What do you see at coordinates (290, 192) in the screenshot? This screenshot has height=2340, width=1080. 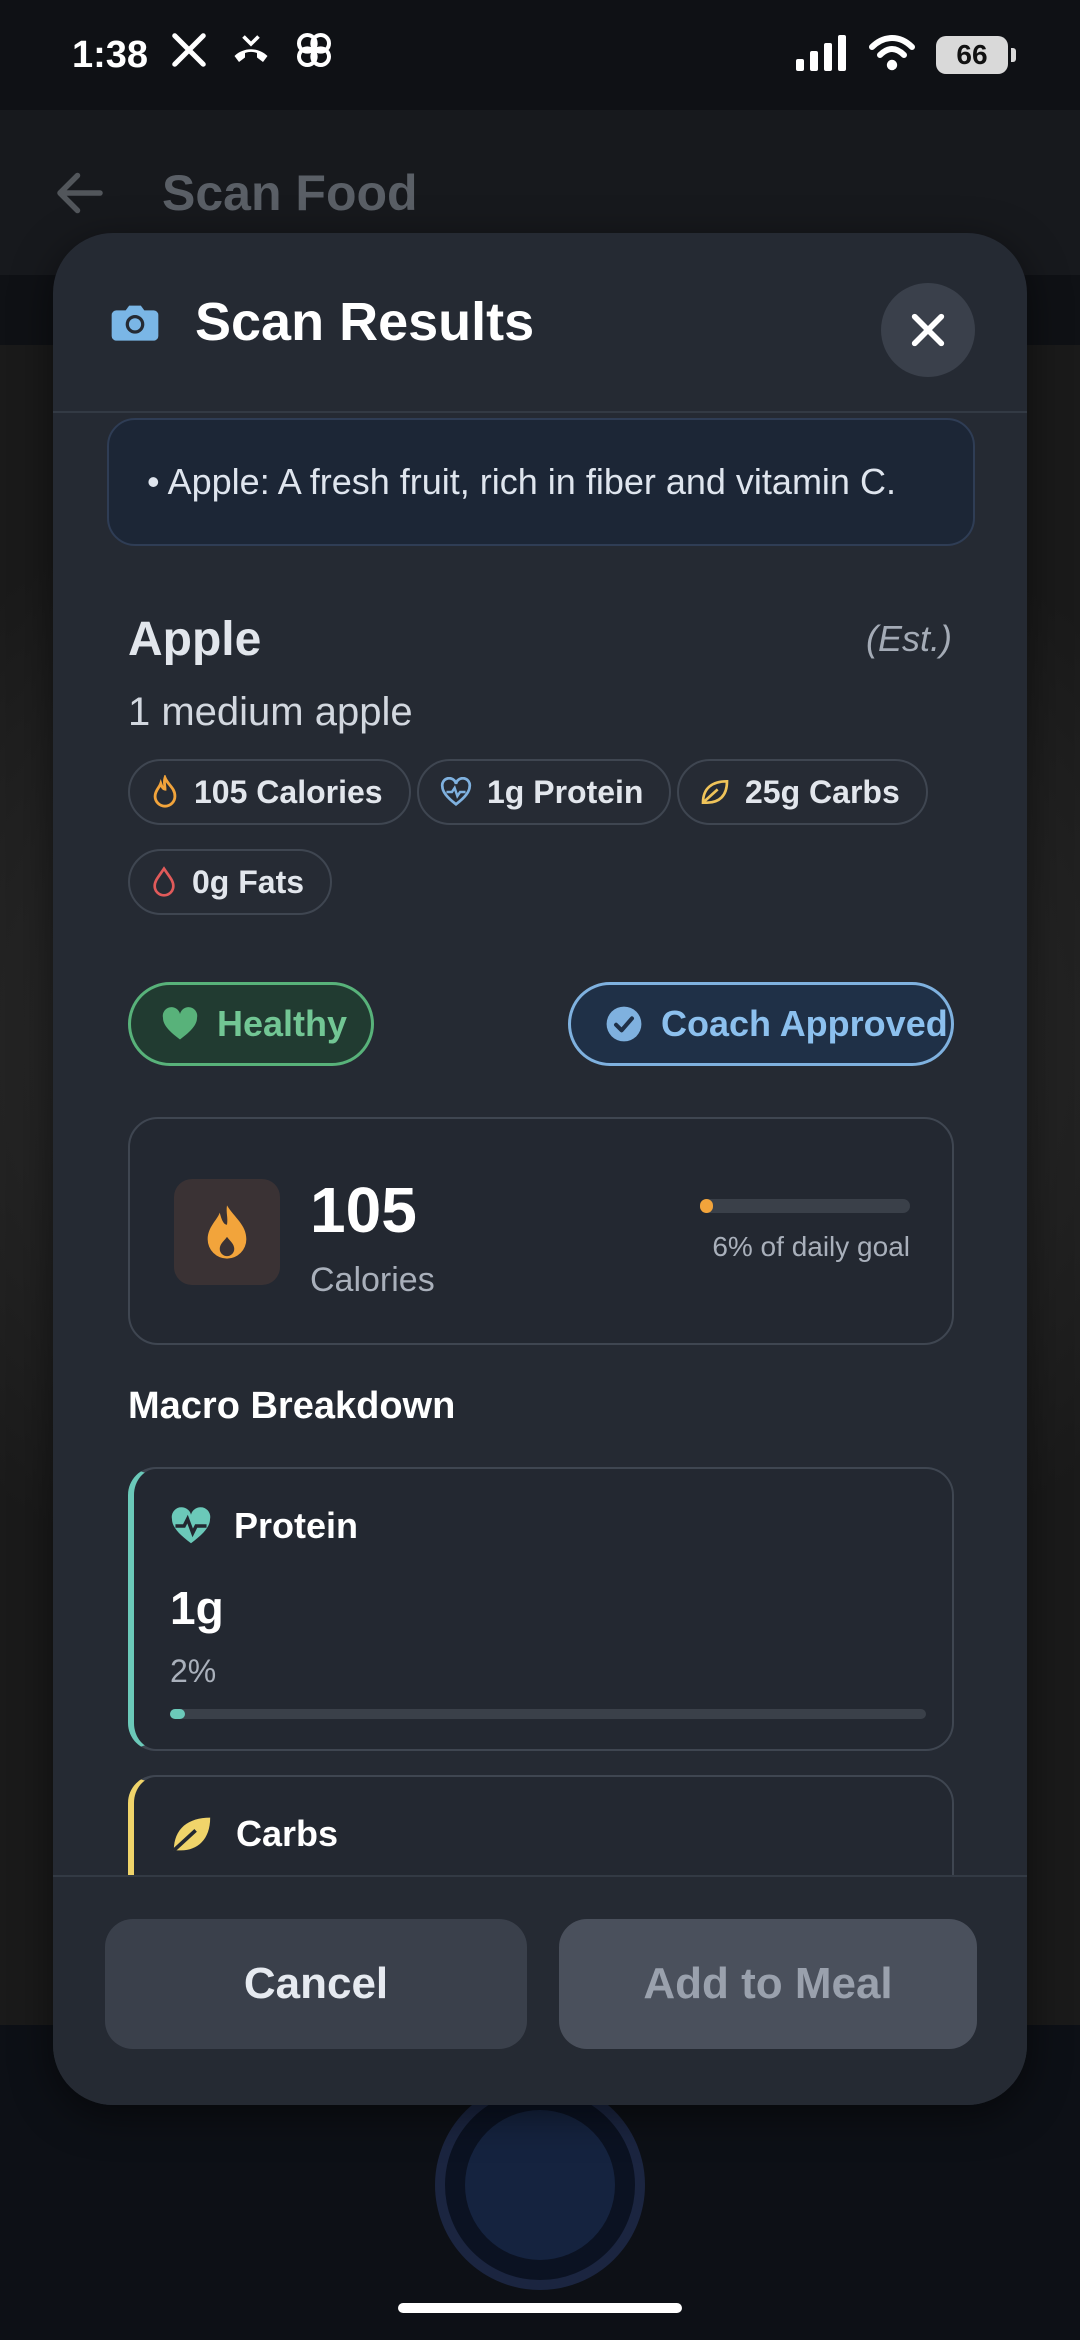 I see `background-title: Scan Food` at bounding box center [290, 192].